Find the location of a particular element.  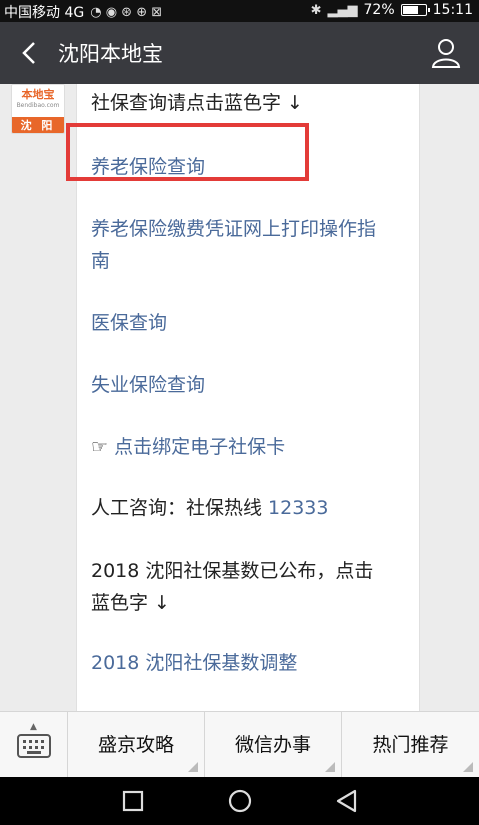

title-bar: 沈阳本地宝 is located at coordinates (239, 53).